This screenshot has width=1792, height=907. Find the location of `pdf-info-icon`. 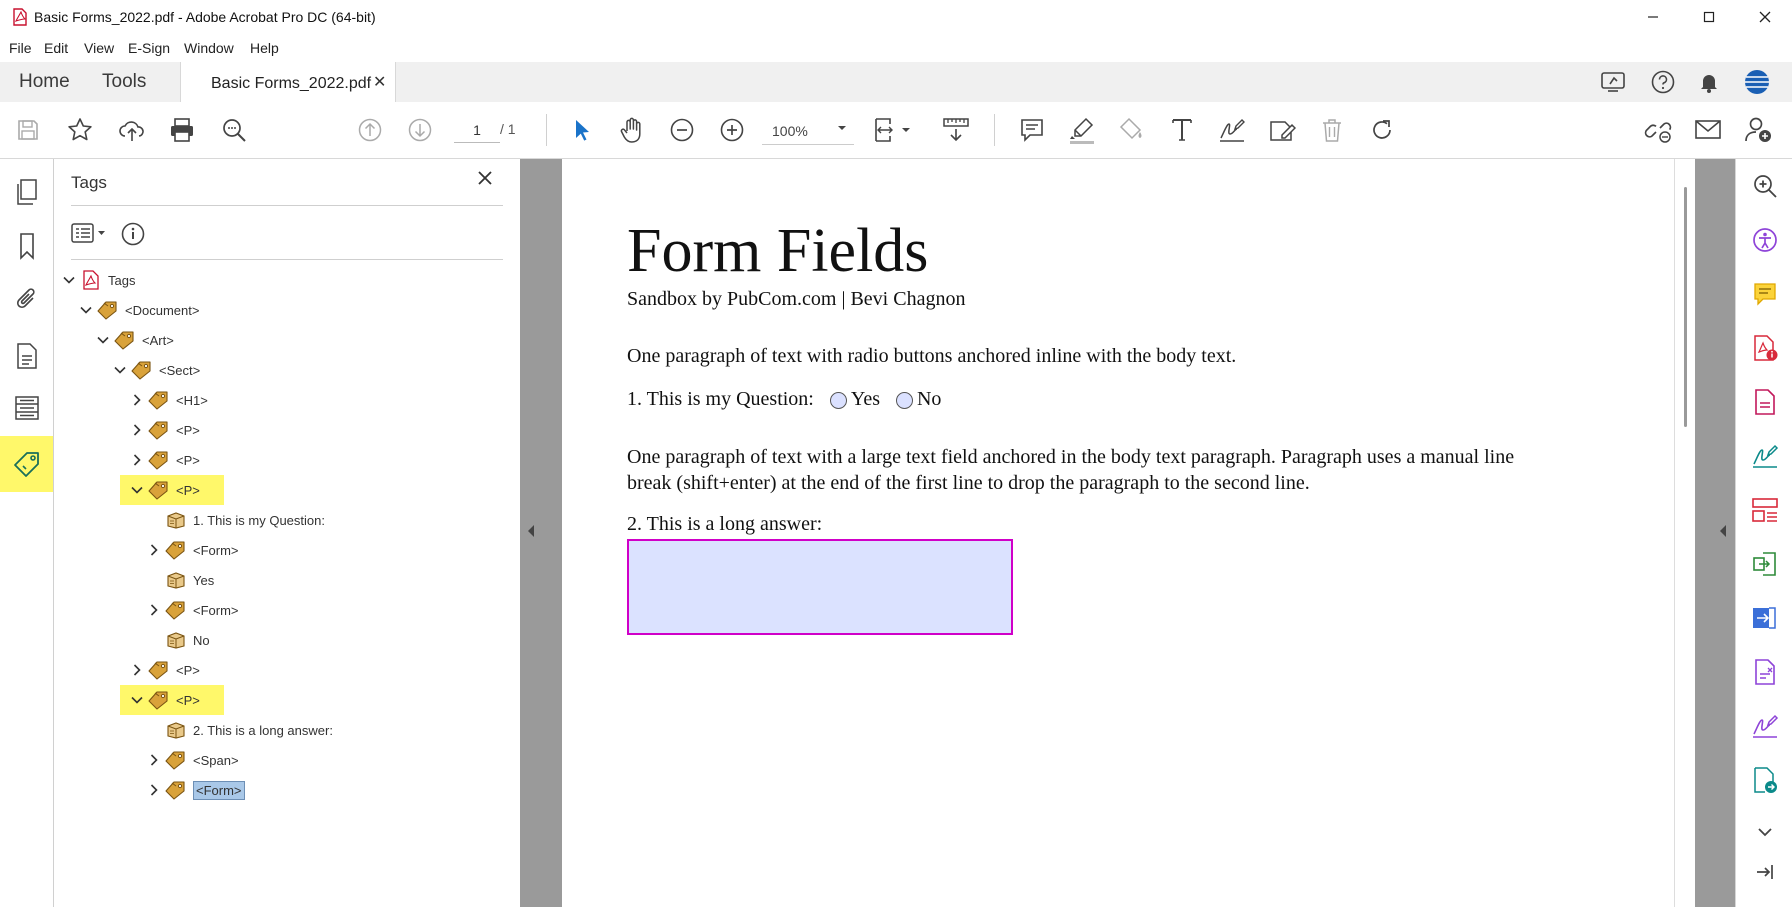

pdf-info-icon is located at coordinates (1765, 348).